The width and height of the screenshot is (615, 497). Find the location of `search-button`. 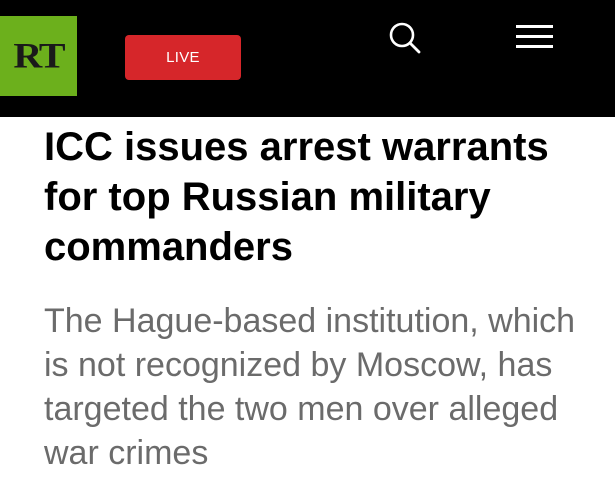

search-button is located at coordinates (404, 38).